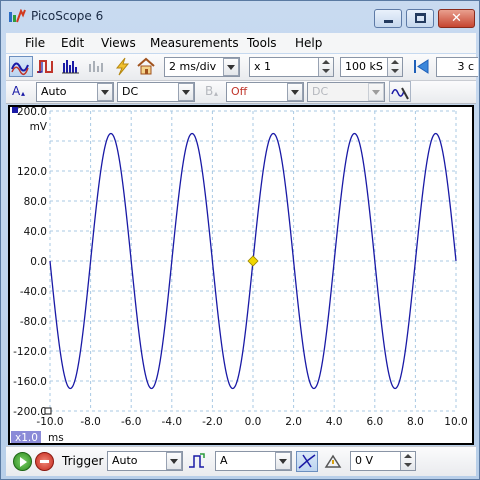 Image resolution: width=480 pixels, height=480 pixels. I want to click on trigger-toolbar: Trigger Auto A 0 V, so click(241, 461).